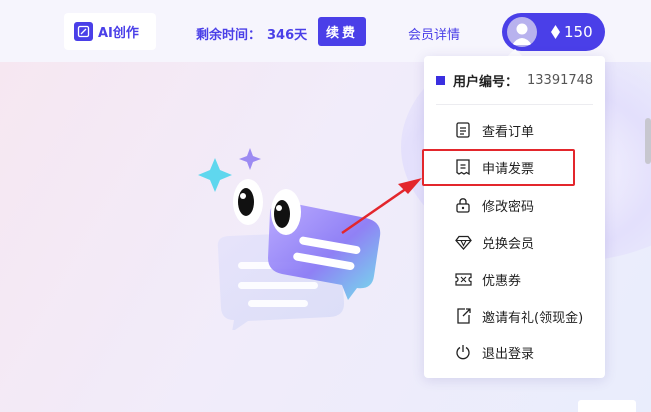 Image resolution: width=651 pixels, height=412 pixels. What do you see at coordinates (342, 31) in the screenshot?
I see `renew-button: 续费` at bounding box center [342, 31].